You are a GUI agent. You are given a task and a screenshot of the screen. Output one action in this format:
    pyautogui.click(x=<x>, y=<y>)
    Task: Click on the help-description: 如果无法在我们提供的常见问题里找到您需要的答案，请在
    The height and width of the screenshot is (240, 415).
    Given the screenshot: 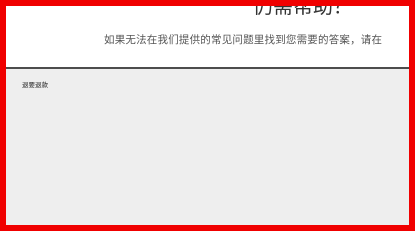 What is the action you would take?
    pyautogui.click(x=243, y=40)
    